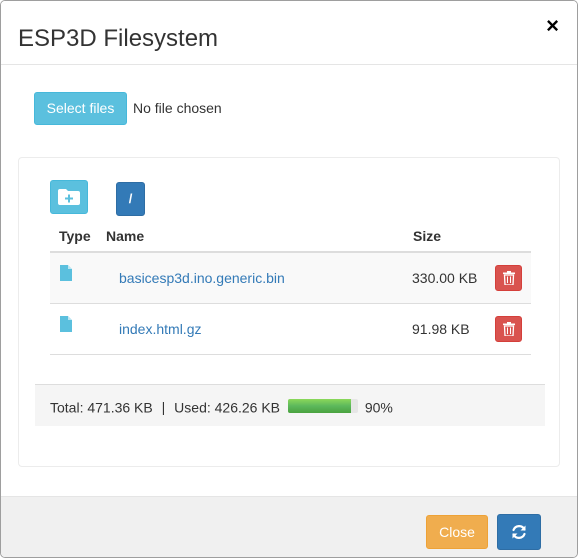  I want to click on column-header-name: Name, so click(125, 236).